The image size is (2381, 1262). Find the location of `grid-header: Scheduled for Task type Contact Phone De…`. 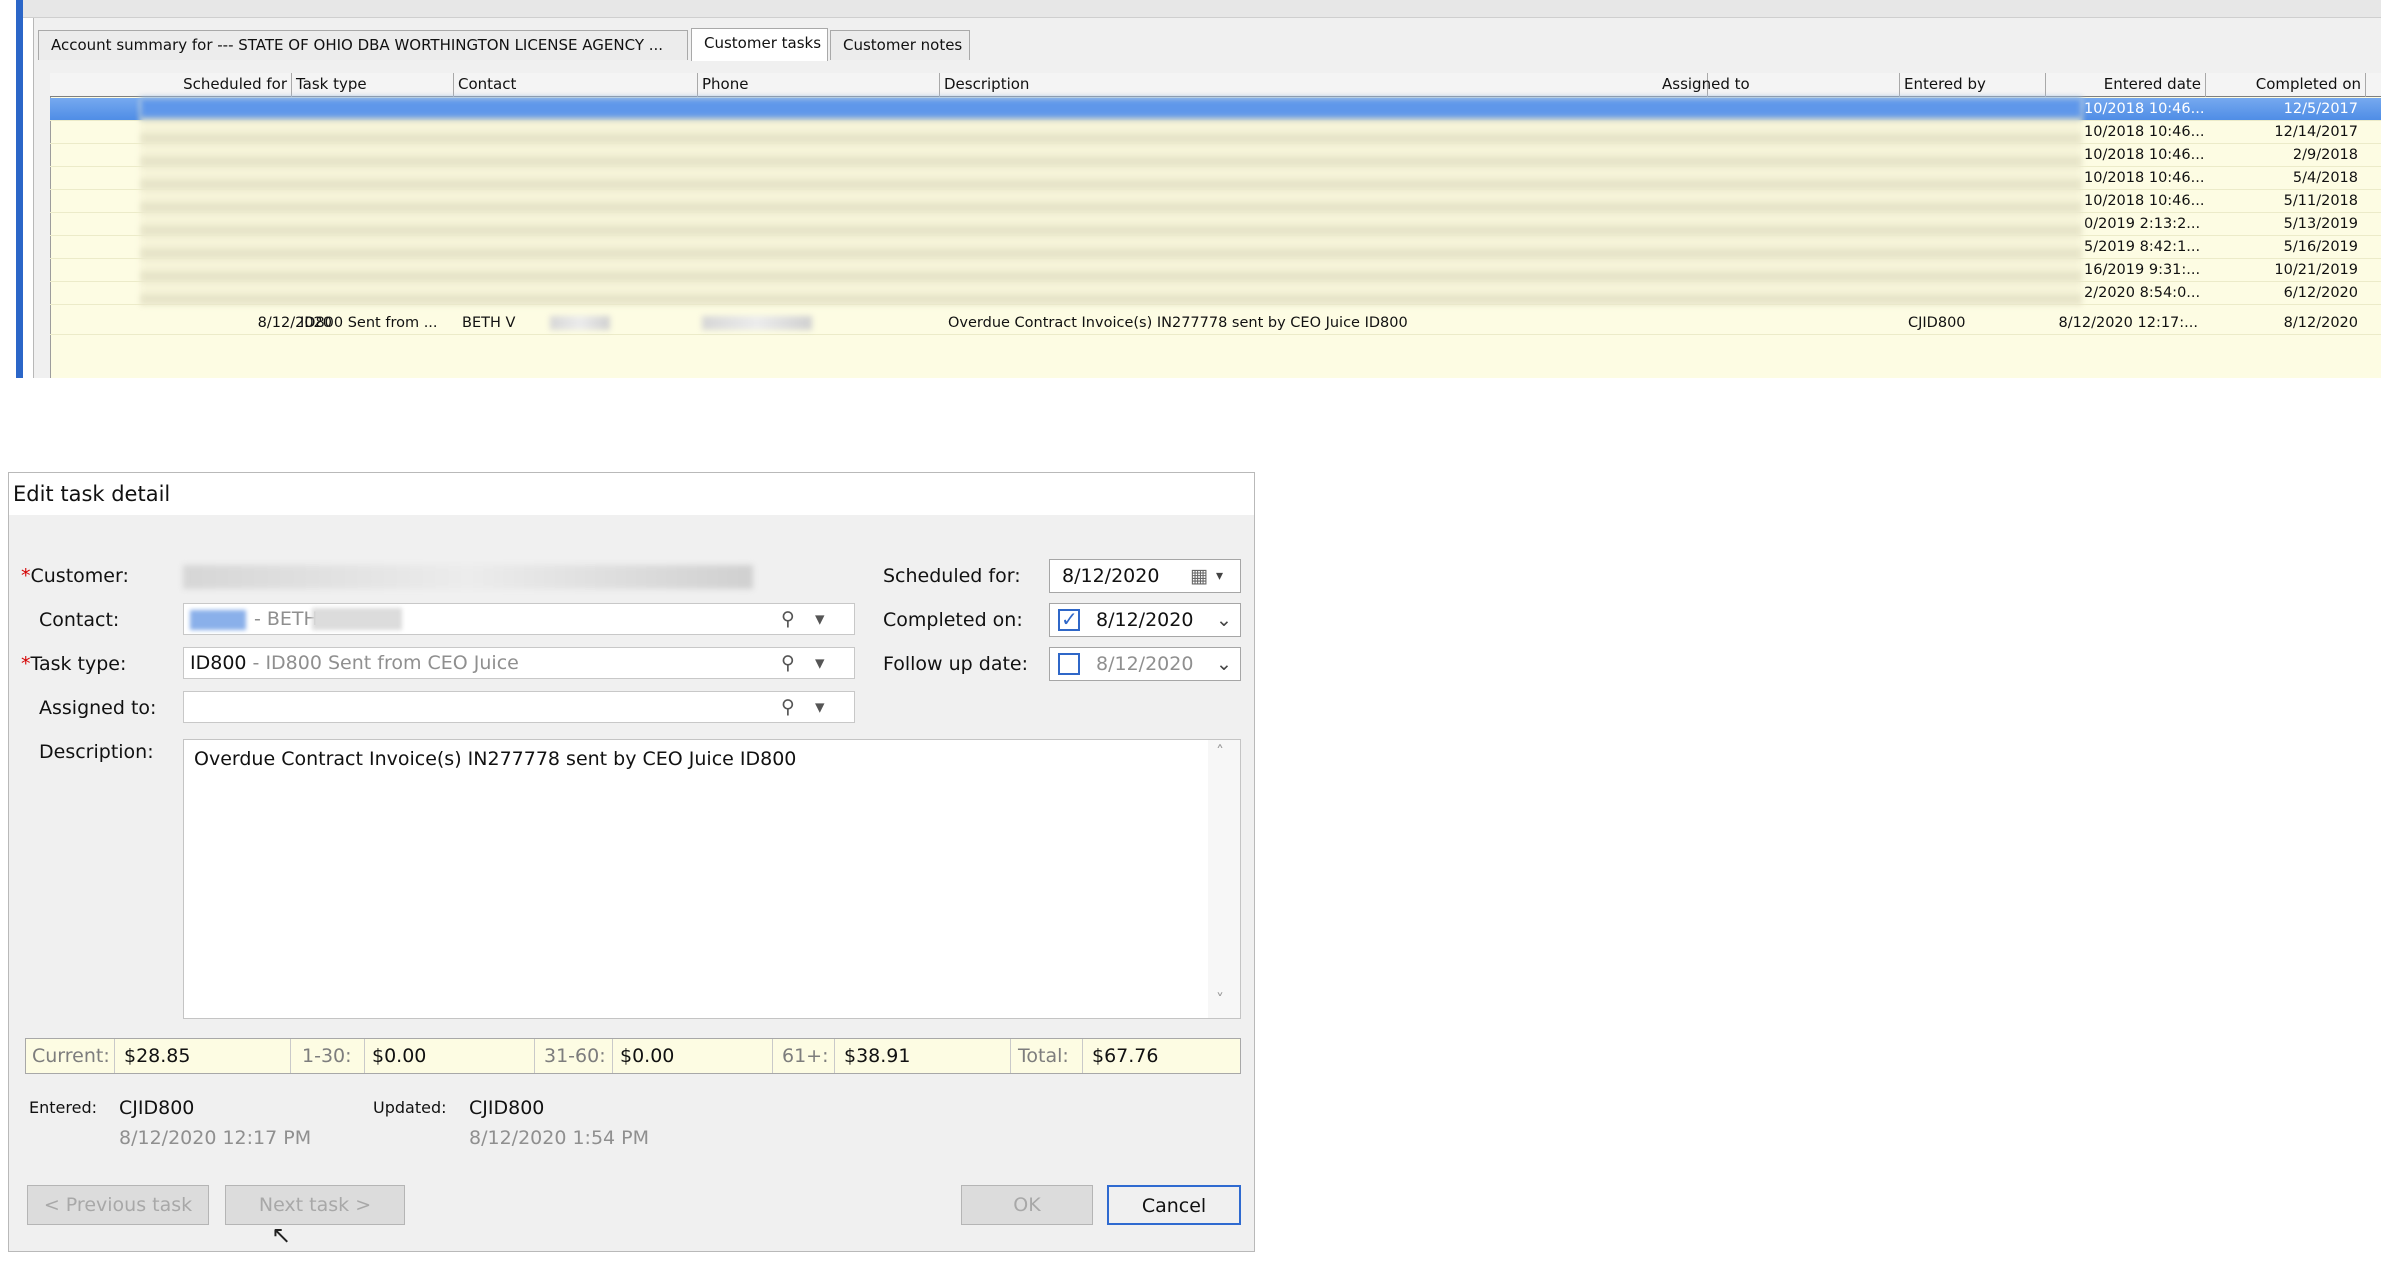

grid-header: Scheduled for Task type Contact Phone De… is located at coordinates (1215, 85).